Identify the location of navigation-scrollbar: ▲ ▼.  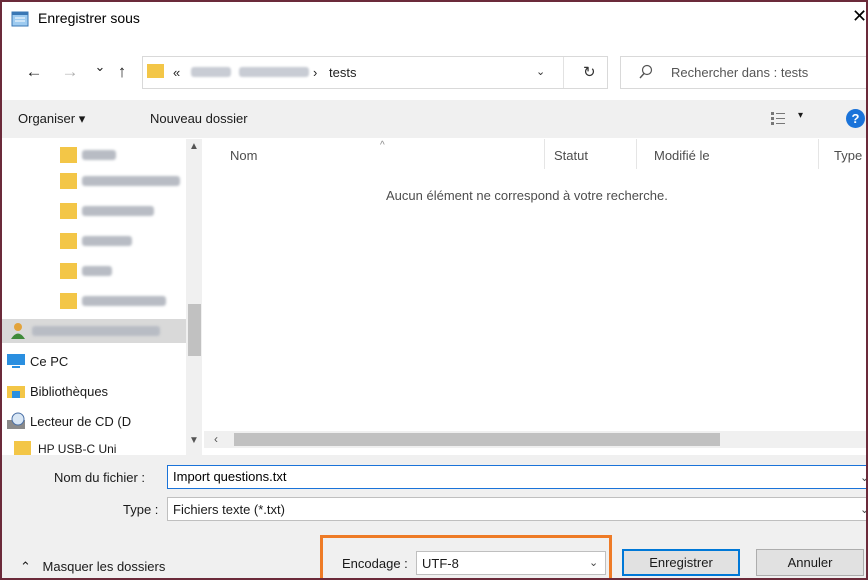
(194, 297).